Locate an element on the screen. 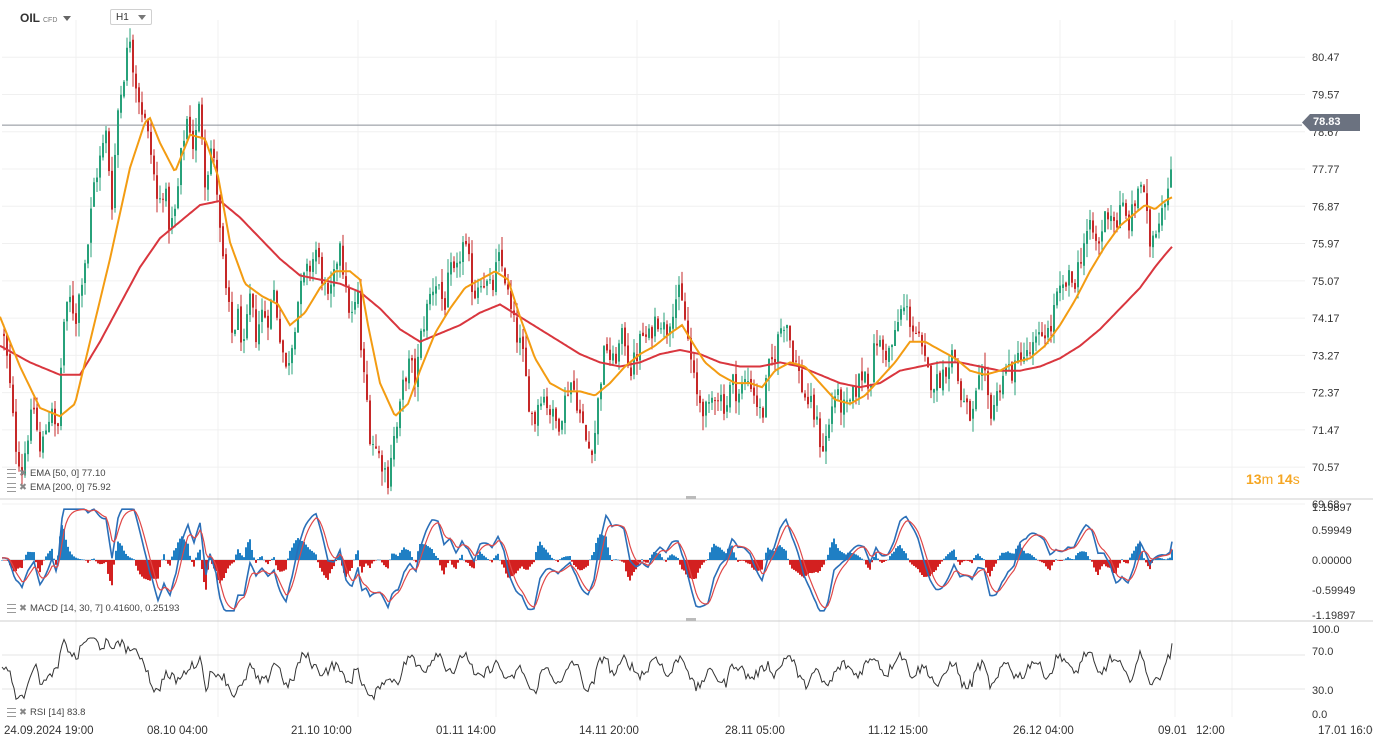 The image size is (1373, 746). rsi-axis: 100.0 70.0 30.0 0.0 is located at coordinates (1326, 672).